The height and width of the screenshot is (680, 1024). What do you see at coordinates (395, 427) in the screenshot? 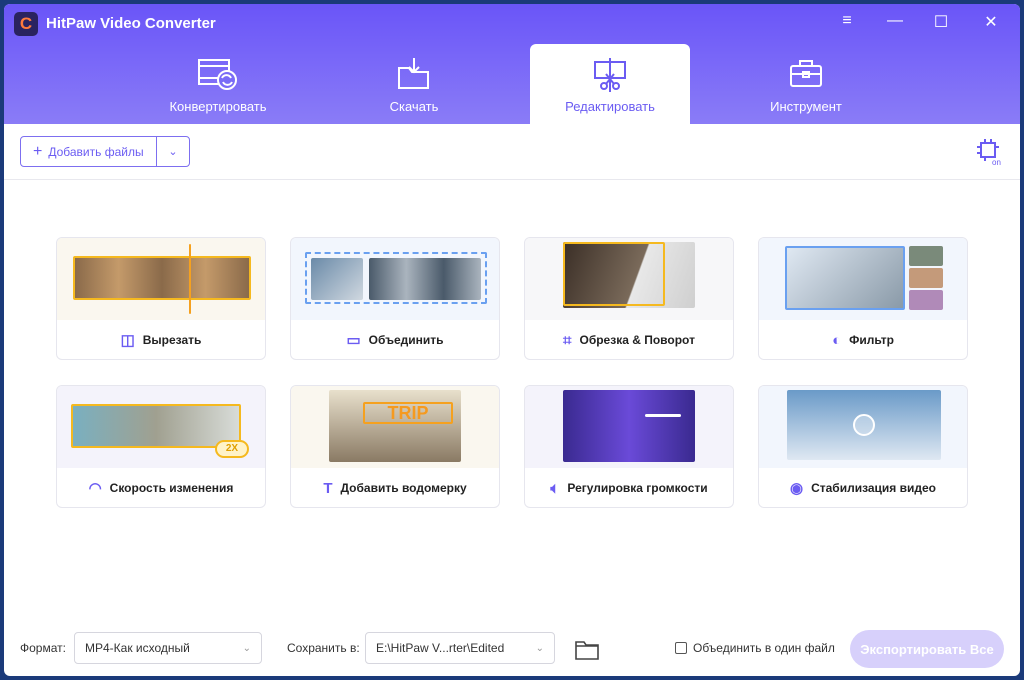
I see `watermark-thumbnail: TRIP` at bounding box center [395, 427].